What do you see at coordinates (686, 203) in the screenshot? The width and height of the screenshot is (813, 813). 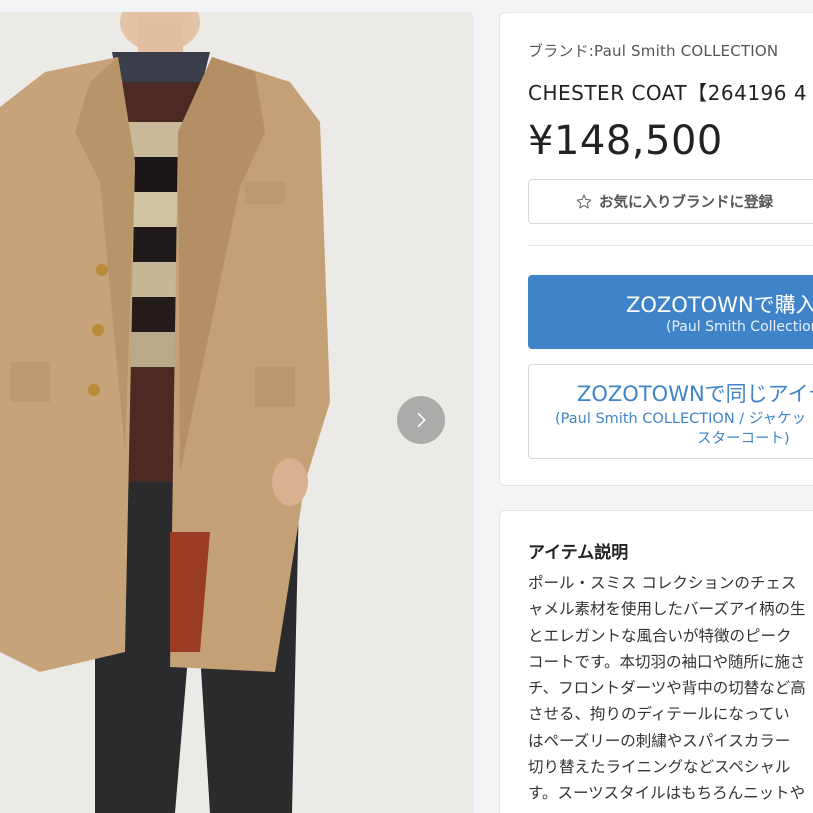 I see `favorite-brand-label: お気に入りブランドに登録` at bounding box center [686, 203].